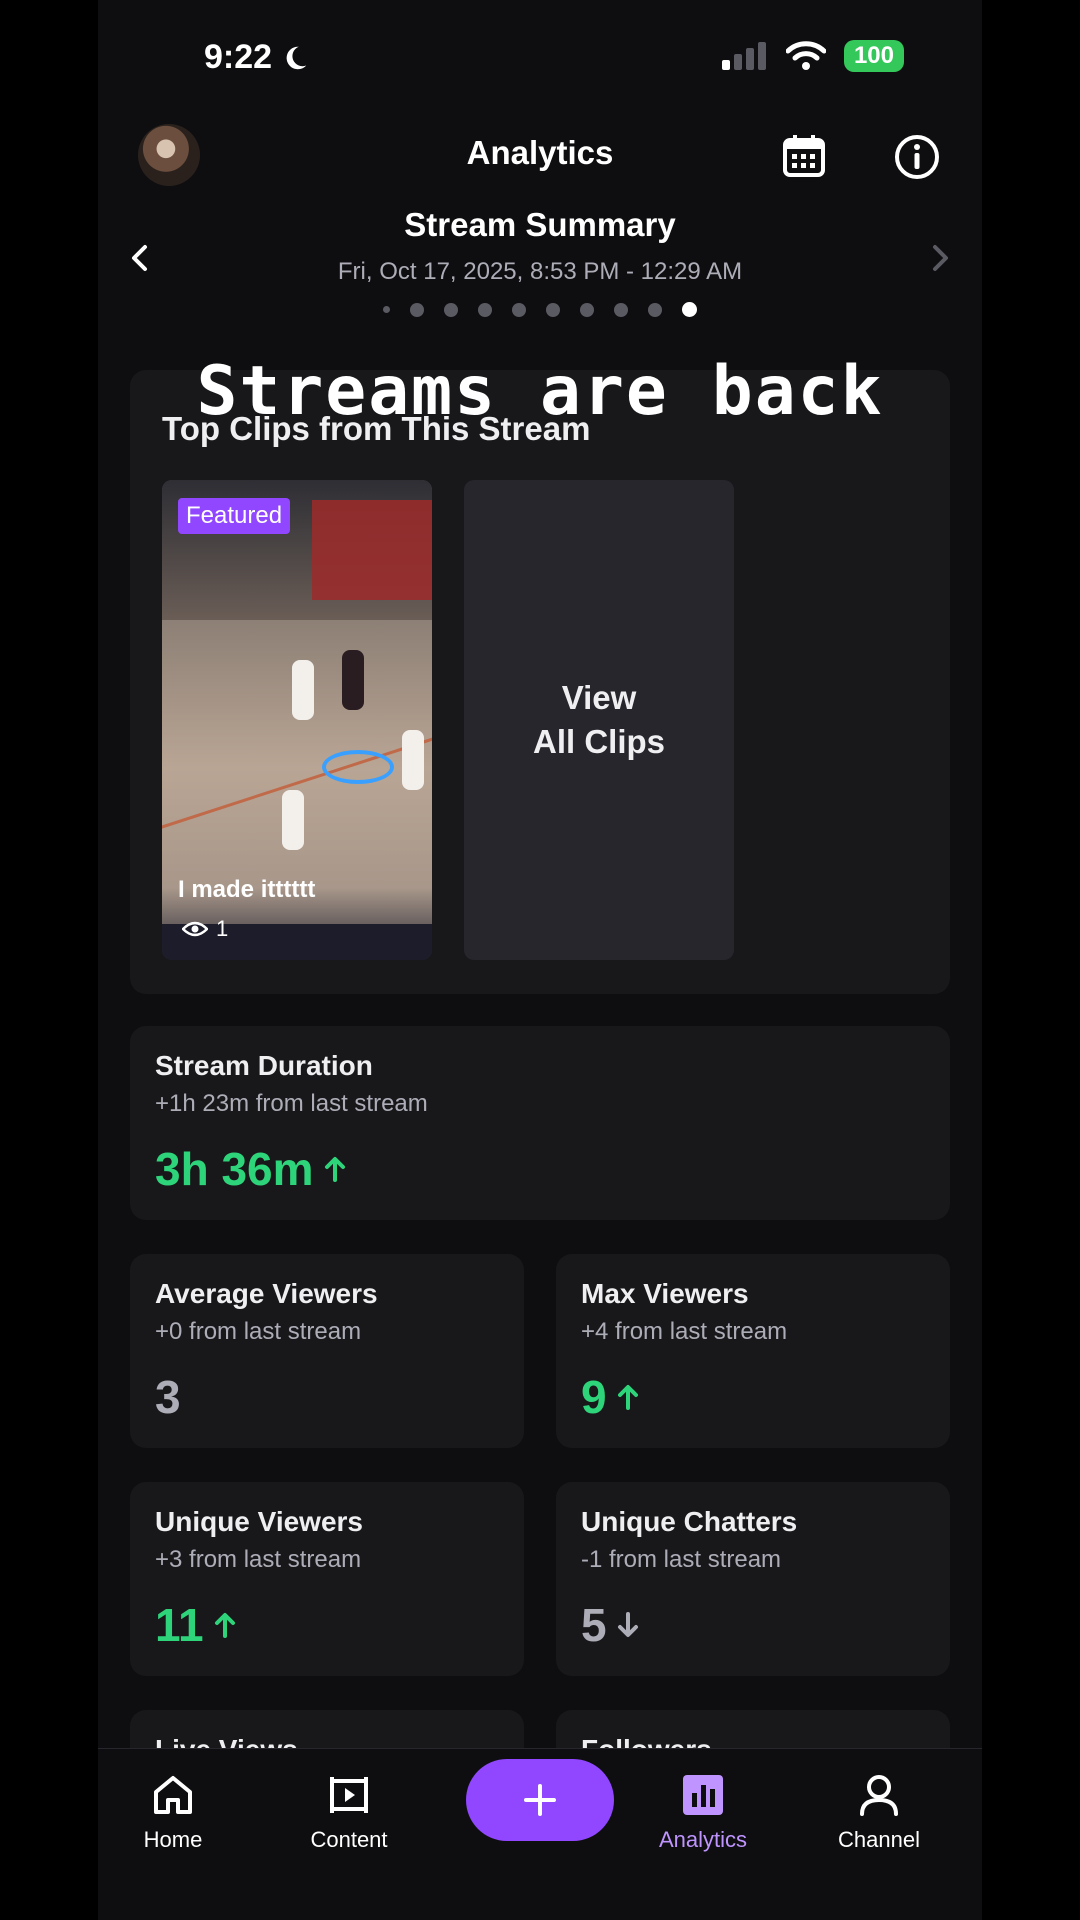  What do you see at coordinates (594, 1625) in the screenshot?
I see `stat-value-text: 5` at bounding box center [594, 1625].